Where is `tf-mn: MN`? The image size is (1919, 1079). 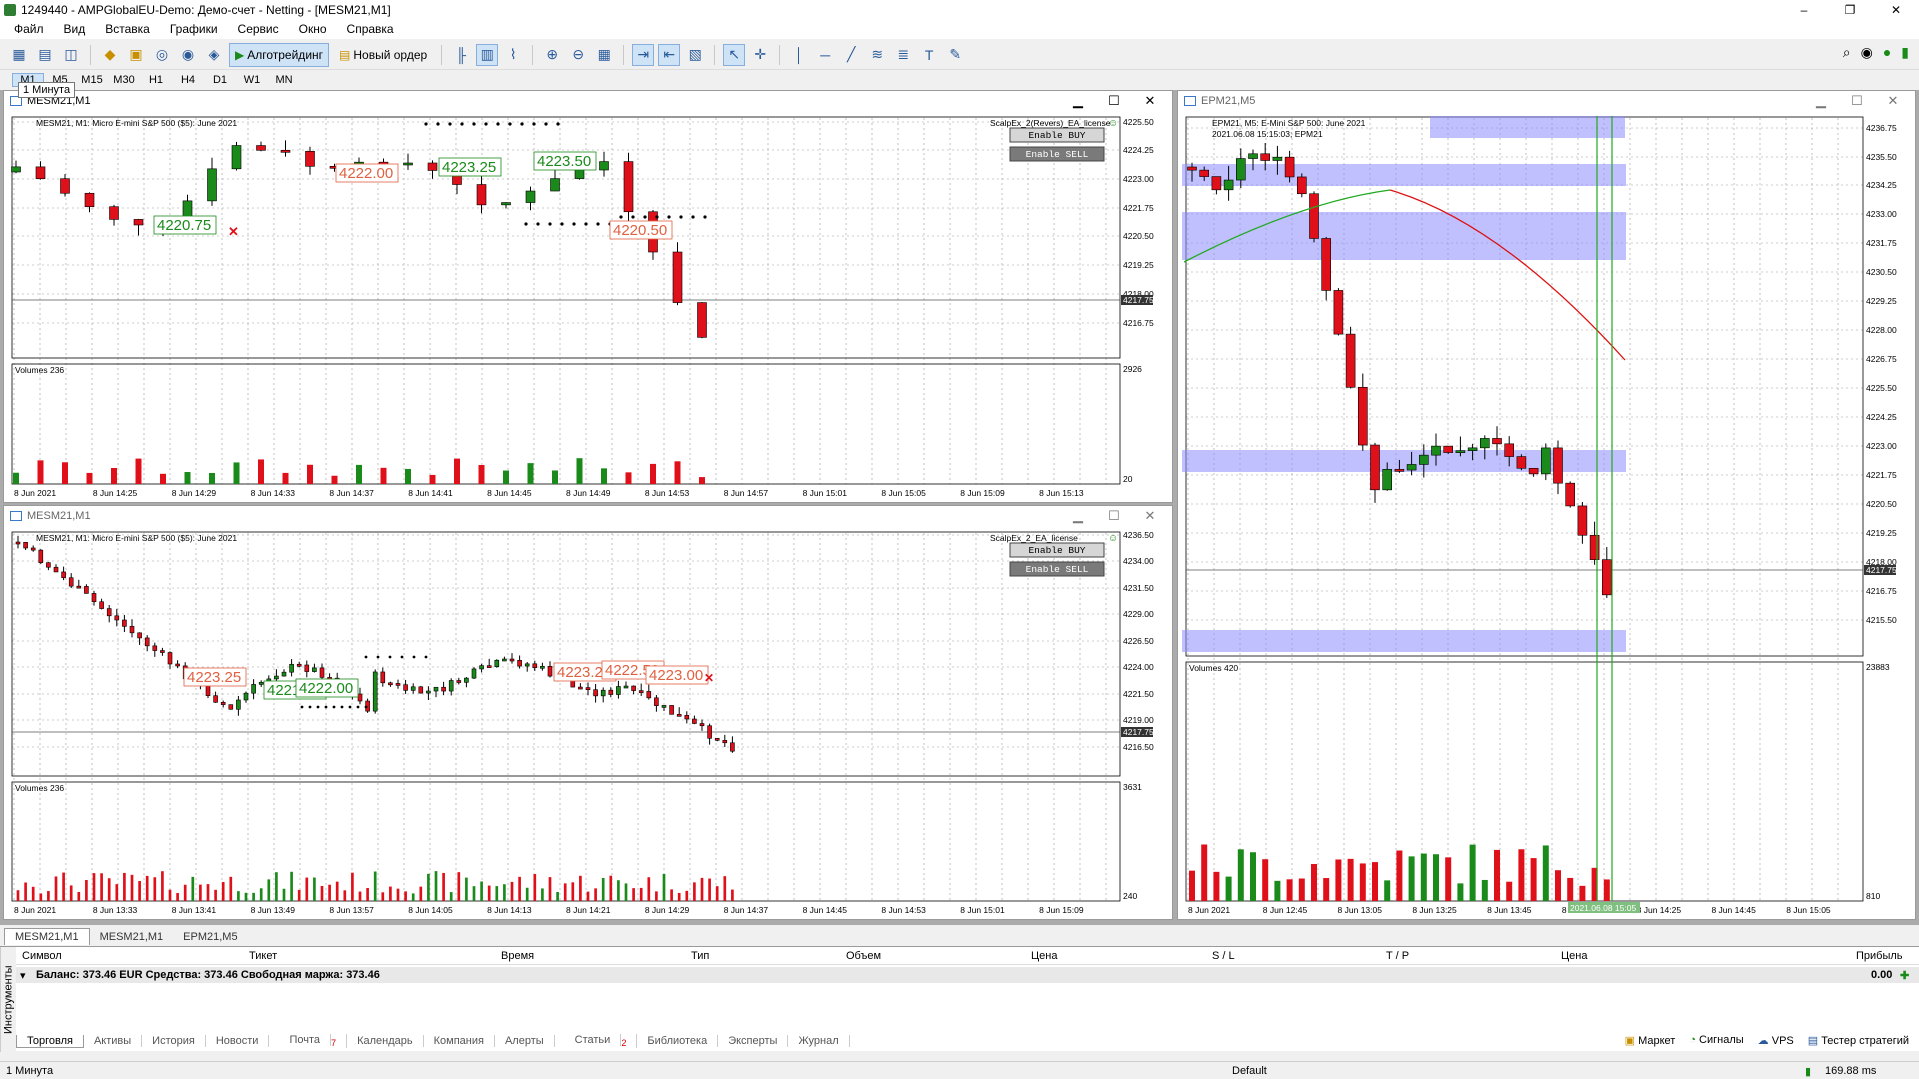
tf-mn: MN is located at coordinates (284, 80).